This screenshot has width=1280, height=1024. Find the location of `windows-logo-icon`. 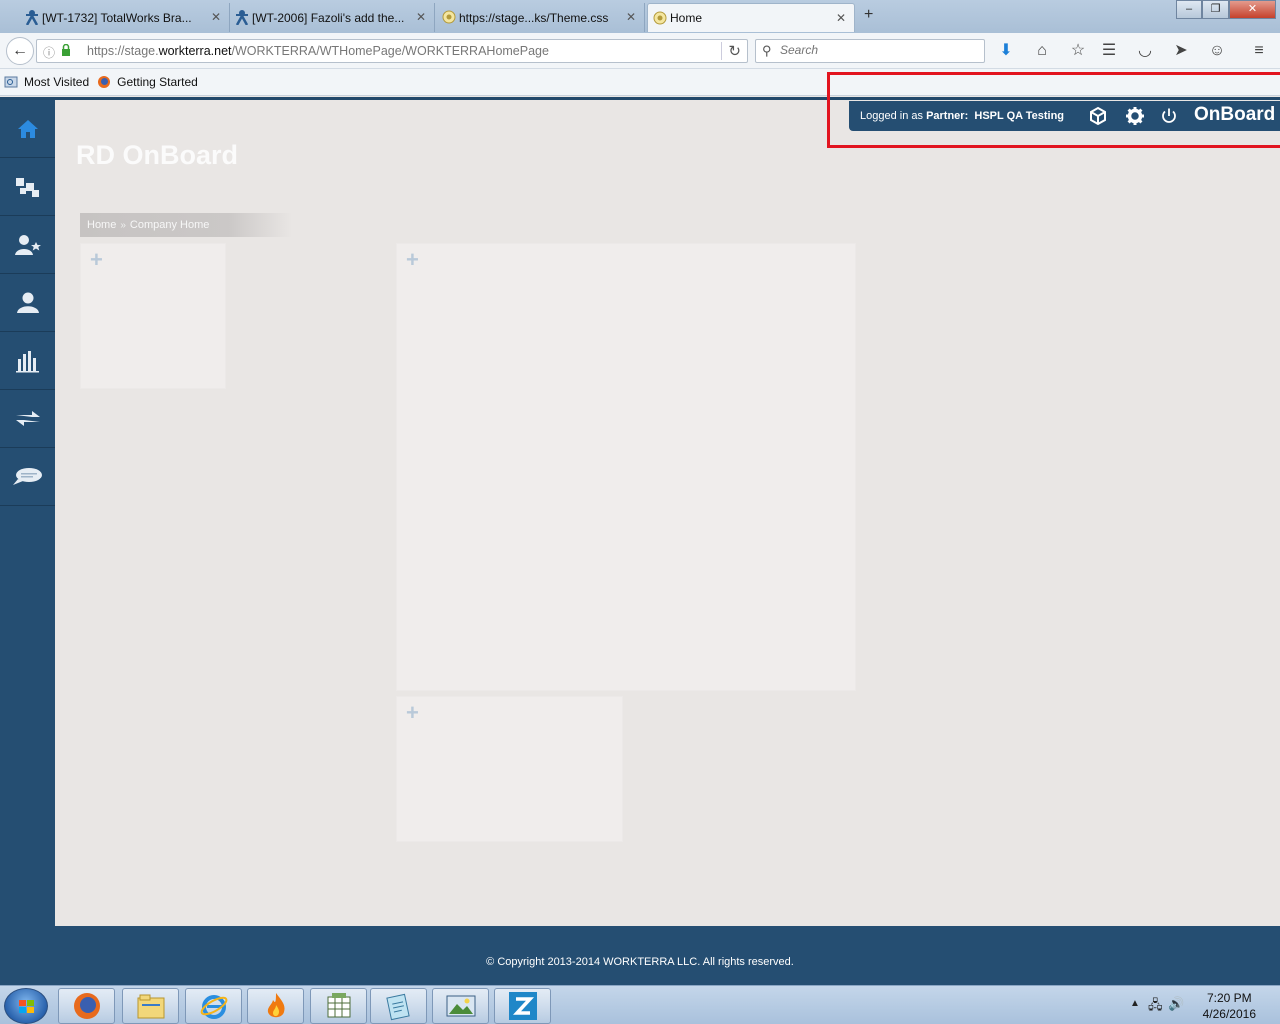

windows-logo-icon is located at coordinates (26, 1006).